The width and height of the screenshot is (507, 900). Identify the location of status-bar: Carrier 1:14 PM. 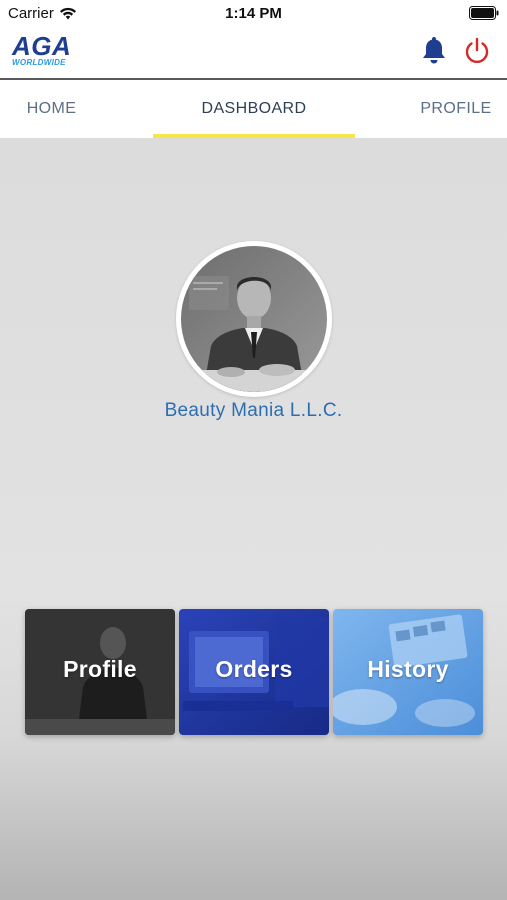
(253, 13).